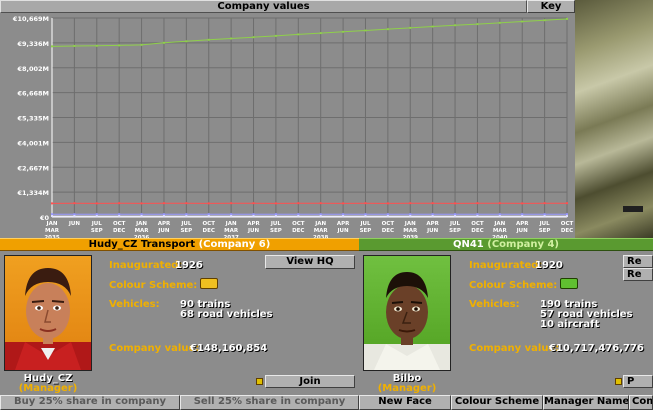 This screenshot has width=653, height=410. I want to click on x-tick-label: JUL, so click(97, 224).